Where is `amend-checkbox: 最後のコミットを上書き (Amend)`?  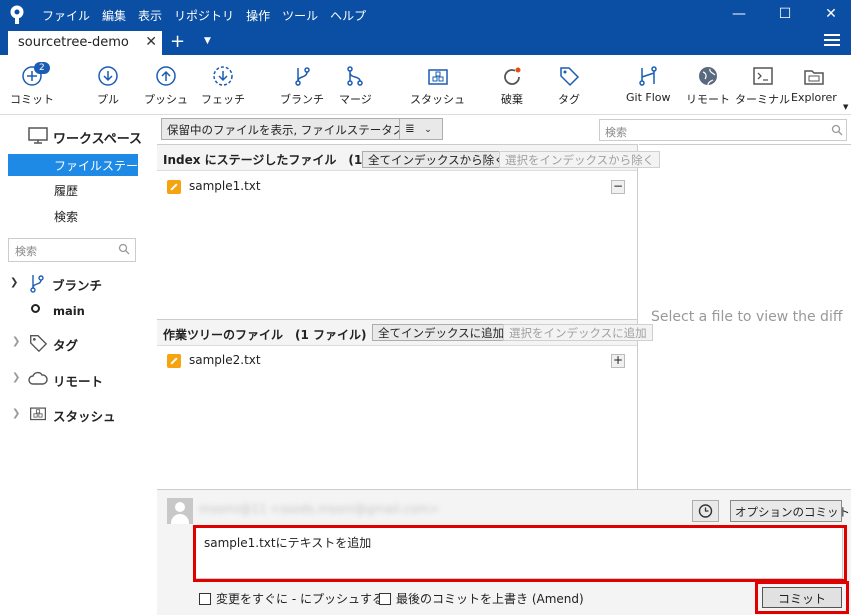 amend-checkbox: 最後のコミットを上書き (Amend) is located at coordinates (481, 598).